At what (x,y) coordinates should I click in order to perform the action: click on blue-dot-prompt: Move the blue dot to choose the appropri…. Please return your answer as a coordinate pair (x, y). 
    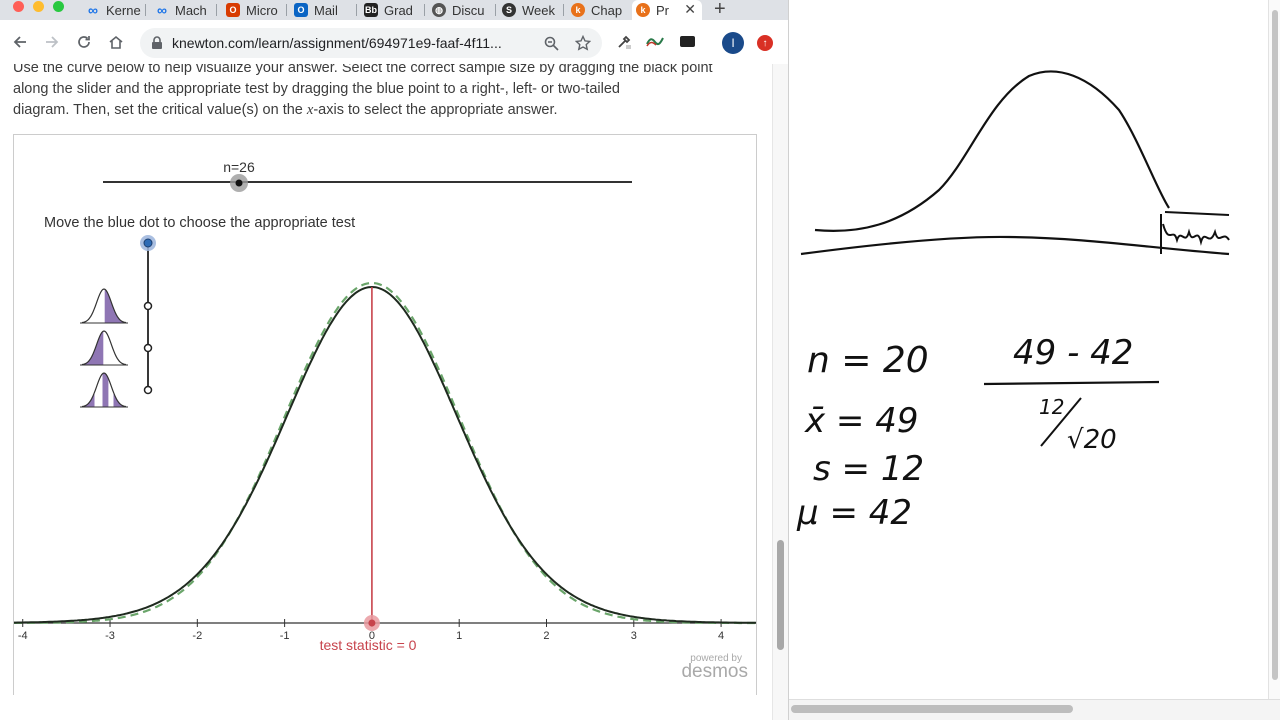
    Looking at the image, I should click on (199, 223).